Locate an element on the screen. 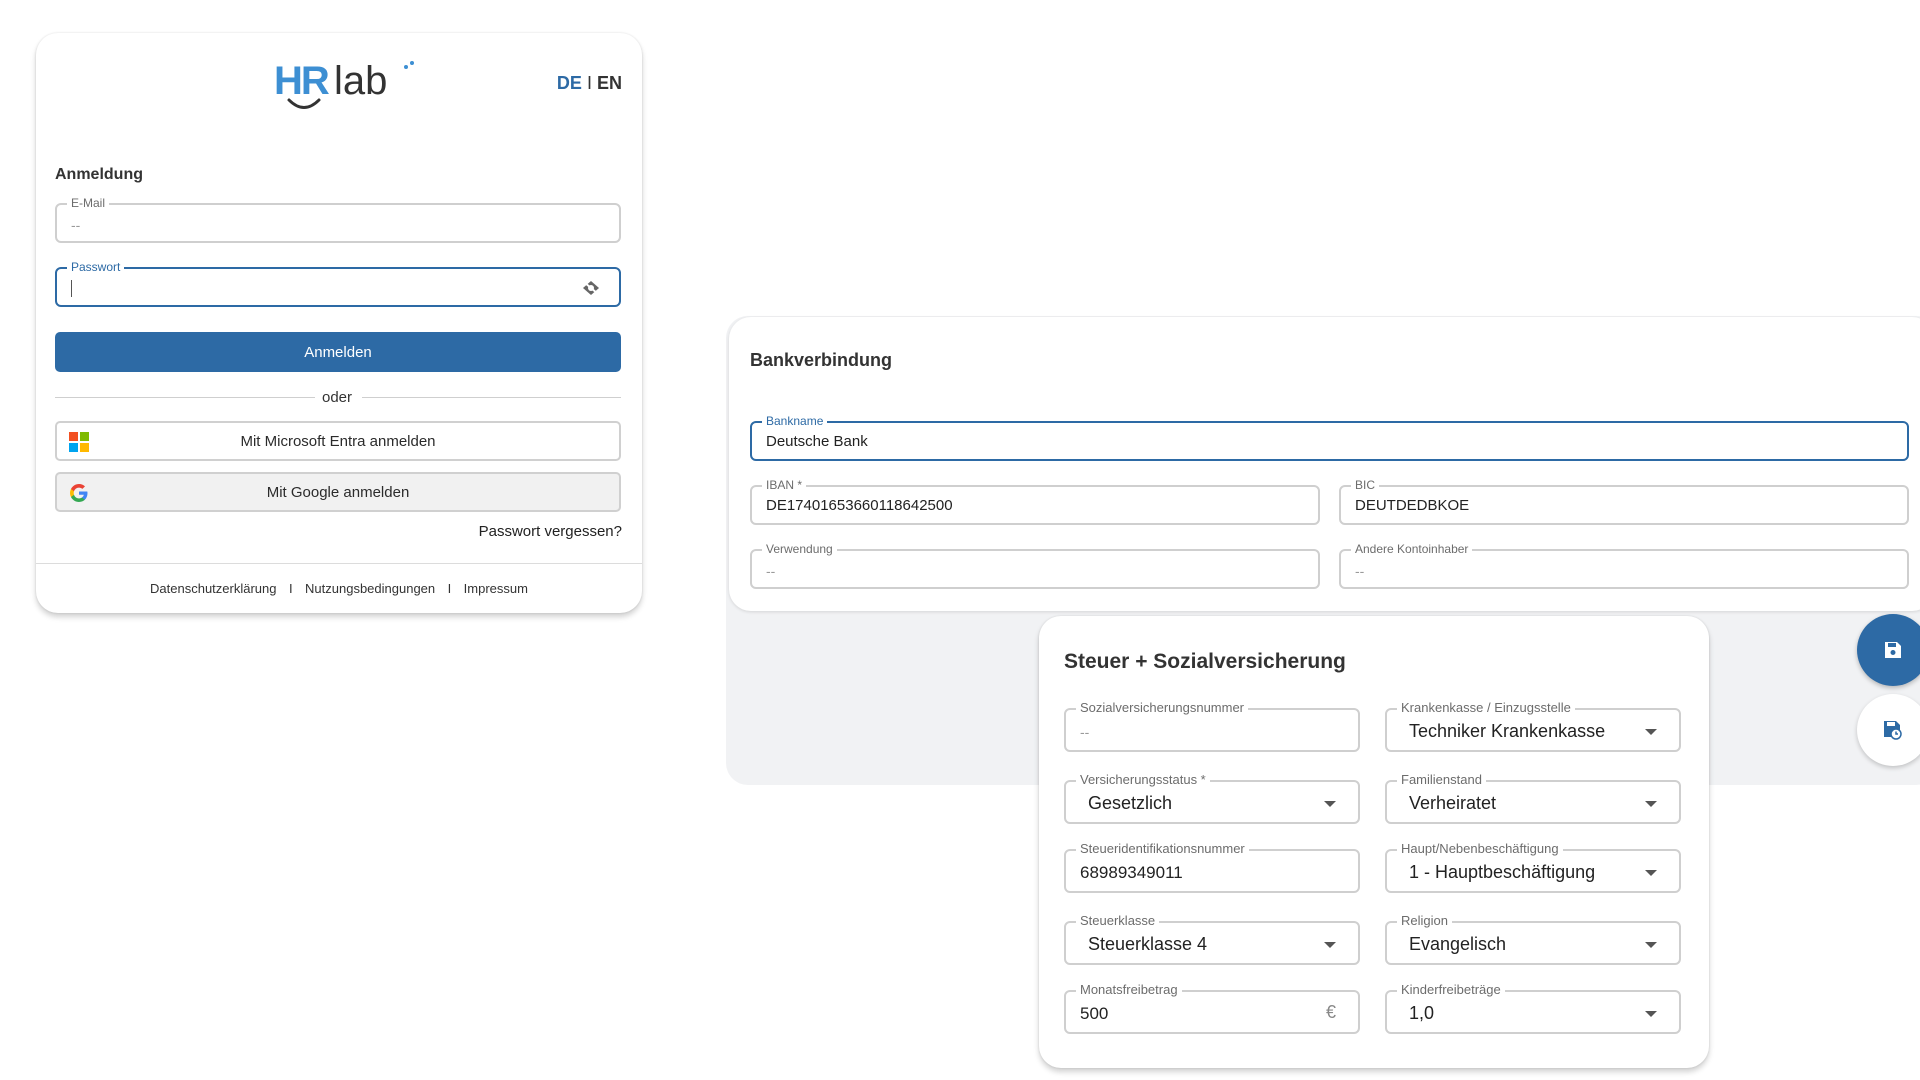 The height and width of the screenshot is (1080, 1920). child-allowance-label: Kinderfreibeträge is located at coordinates (1451, 990).